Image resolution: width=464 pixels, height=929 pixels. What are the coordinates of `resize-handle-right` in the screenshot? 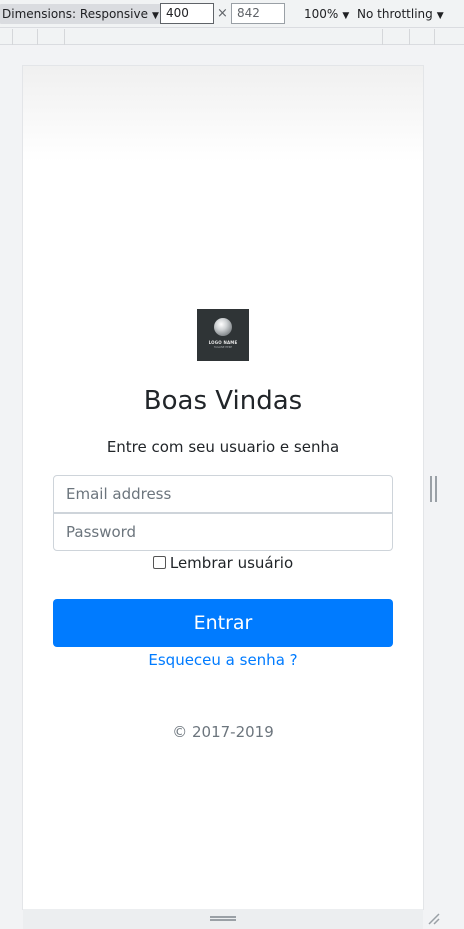 It's located at (433, 489).